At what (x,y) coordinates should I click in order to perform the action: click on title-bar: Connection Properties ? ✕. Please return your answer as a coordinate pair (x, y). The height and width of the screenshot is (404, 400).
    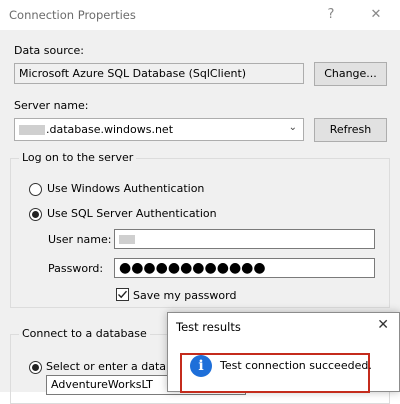
    Looking at the image, I should click on (200, 15).